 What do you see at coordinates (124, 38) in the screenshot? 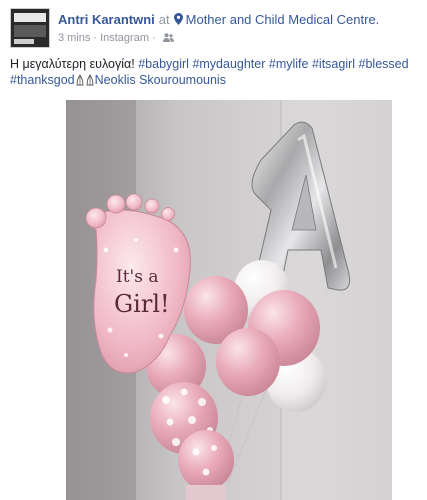
I see `source-label: Instagram` at bounding box center [124, 38].